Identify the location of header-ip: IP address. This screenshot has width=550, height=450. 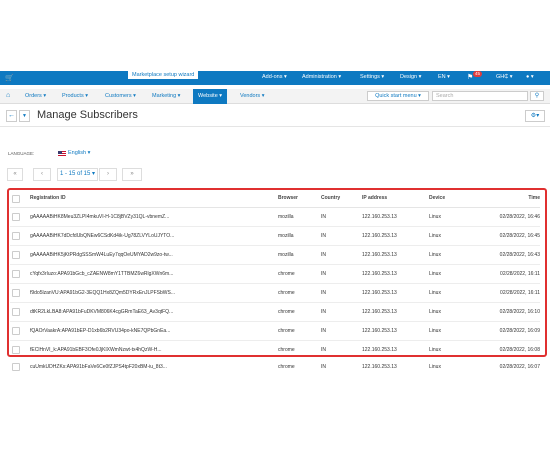
(374, 198).